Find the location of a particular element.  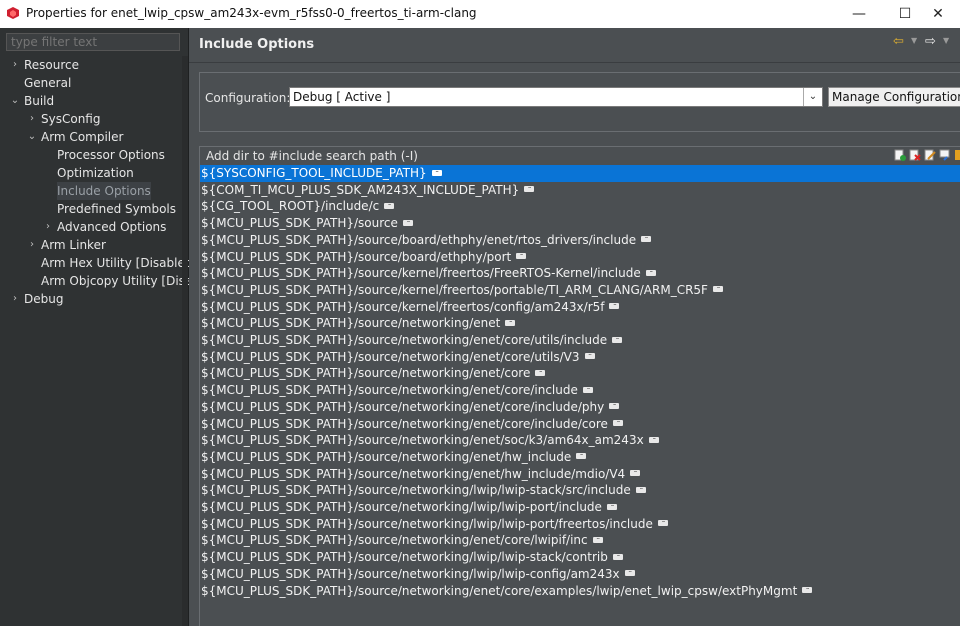

close-button: ✕ is located at coordinates (938, 14).